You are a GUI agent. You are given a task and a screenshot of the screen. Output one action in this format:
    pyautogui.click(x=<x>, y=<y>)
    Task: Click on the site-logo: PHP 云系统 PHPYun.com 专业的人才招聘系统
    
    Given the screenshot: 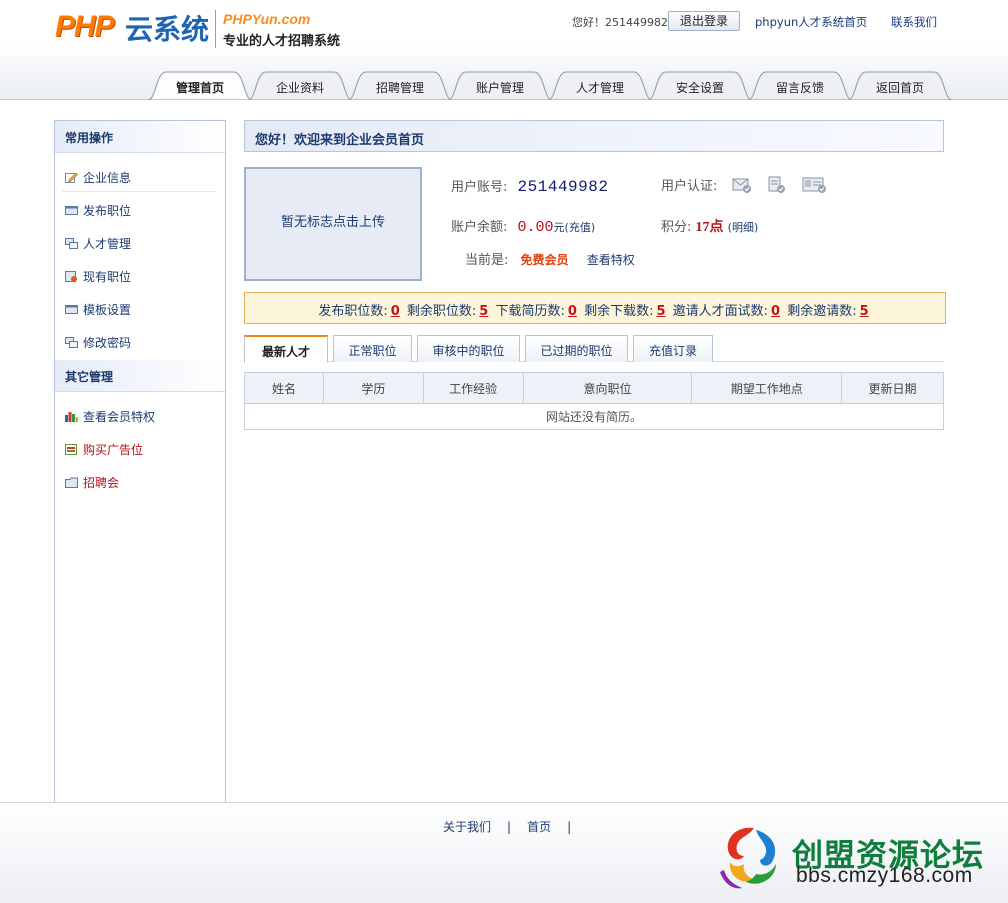 What is the action you would take?
    pyautogui.click(x=205, y=28)
    